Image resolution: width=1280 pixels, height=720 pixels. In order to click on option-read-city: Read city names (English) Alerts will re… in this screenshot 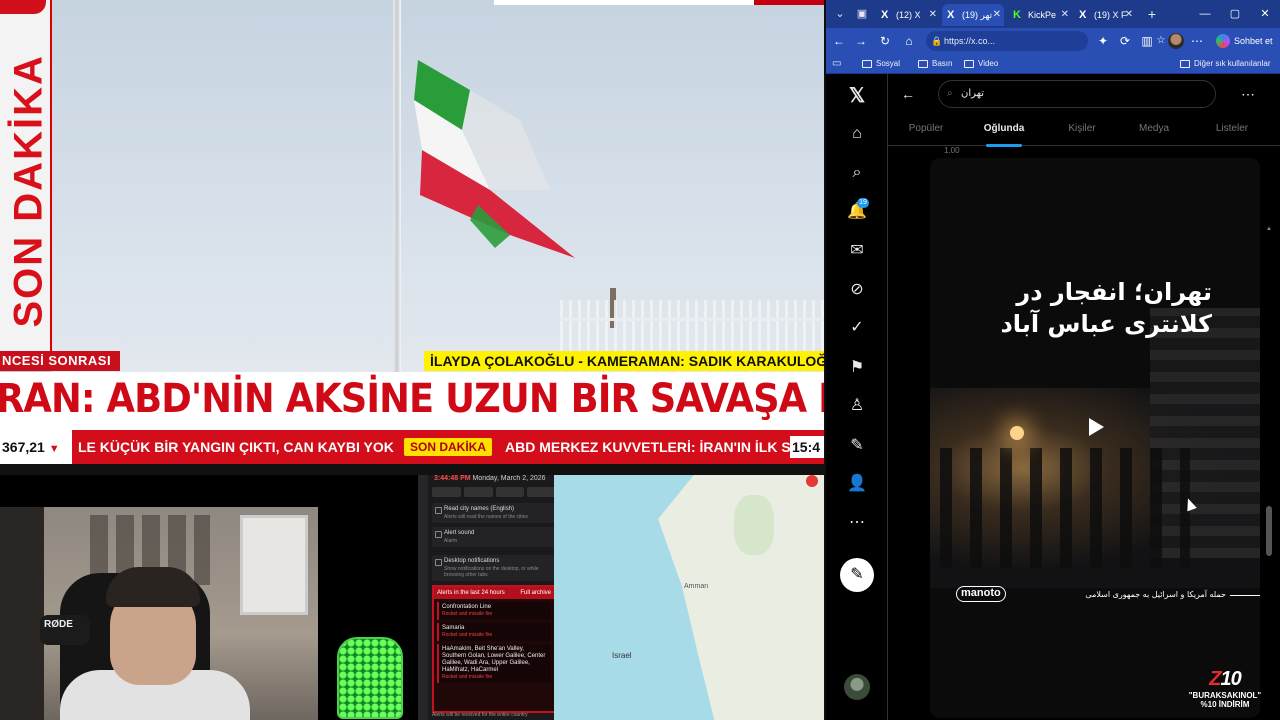, I will do `click(493, 513)`.